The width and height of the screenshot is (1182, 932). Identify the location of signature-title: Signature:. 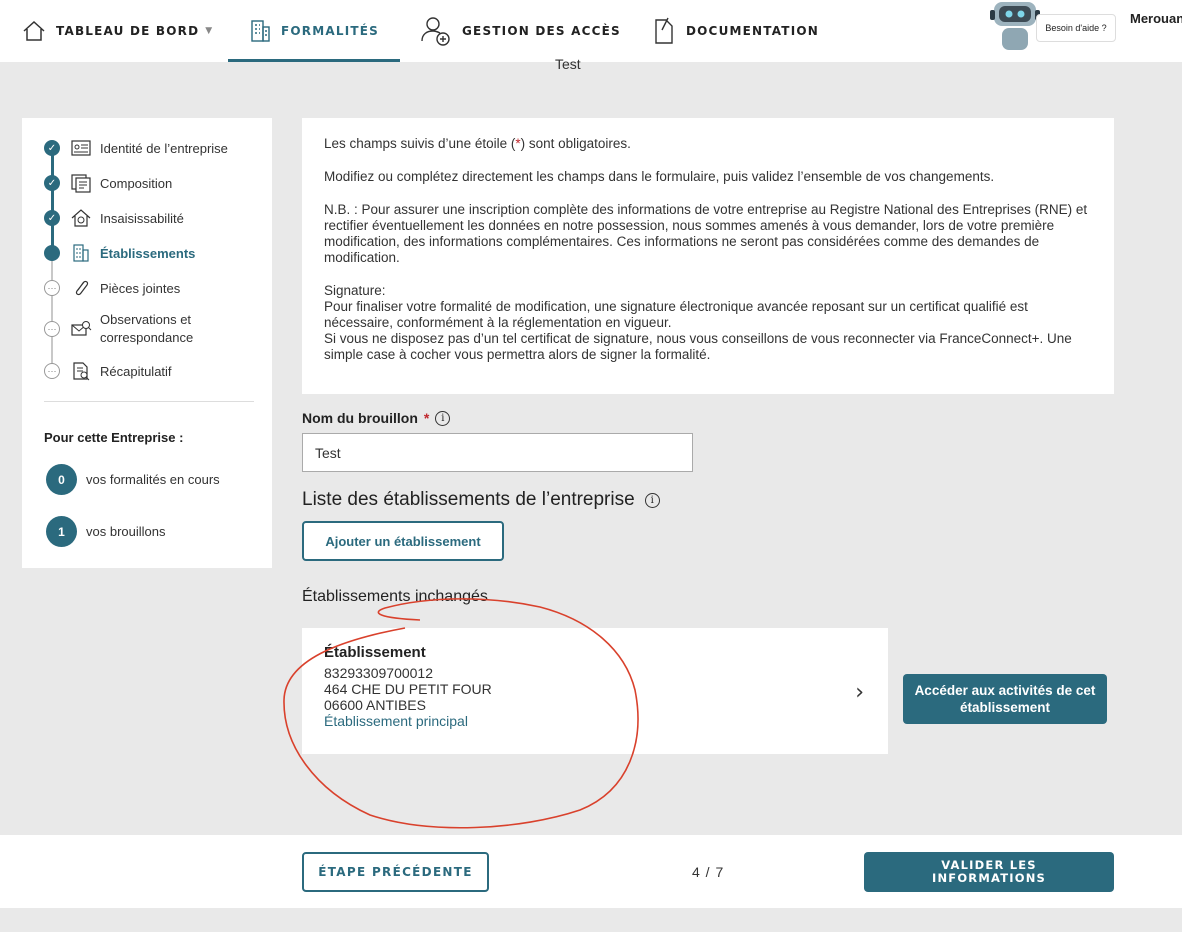
(355, 290).